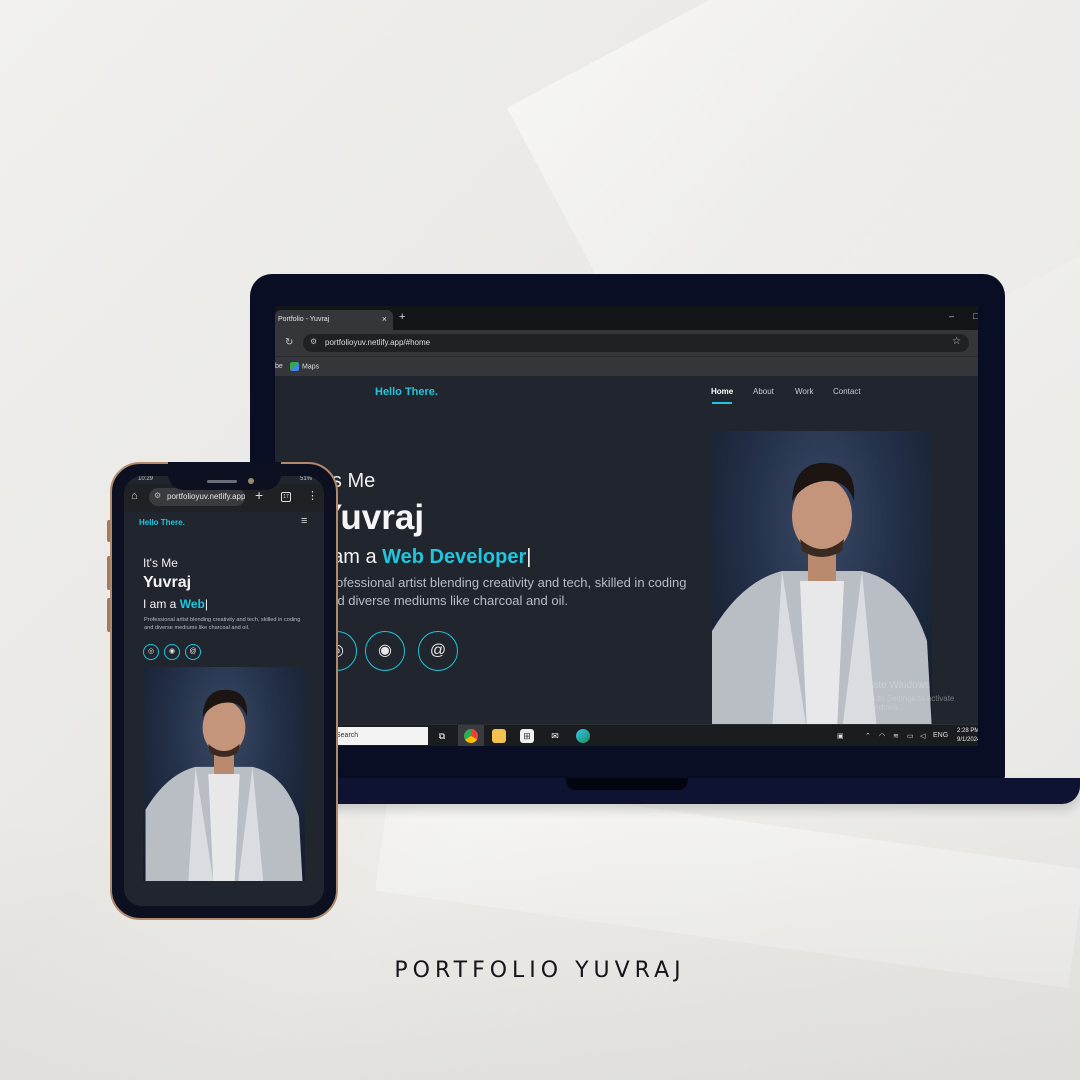 Image resolution: width=1080 pixels, height=1080 pixels. What do you see at coordinates (442, 736) in the screenshot?
I see `task-view-icon: ⧉` at bounding box center [442, 736].